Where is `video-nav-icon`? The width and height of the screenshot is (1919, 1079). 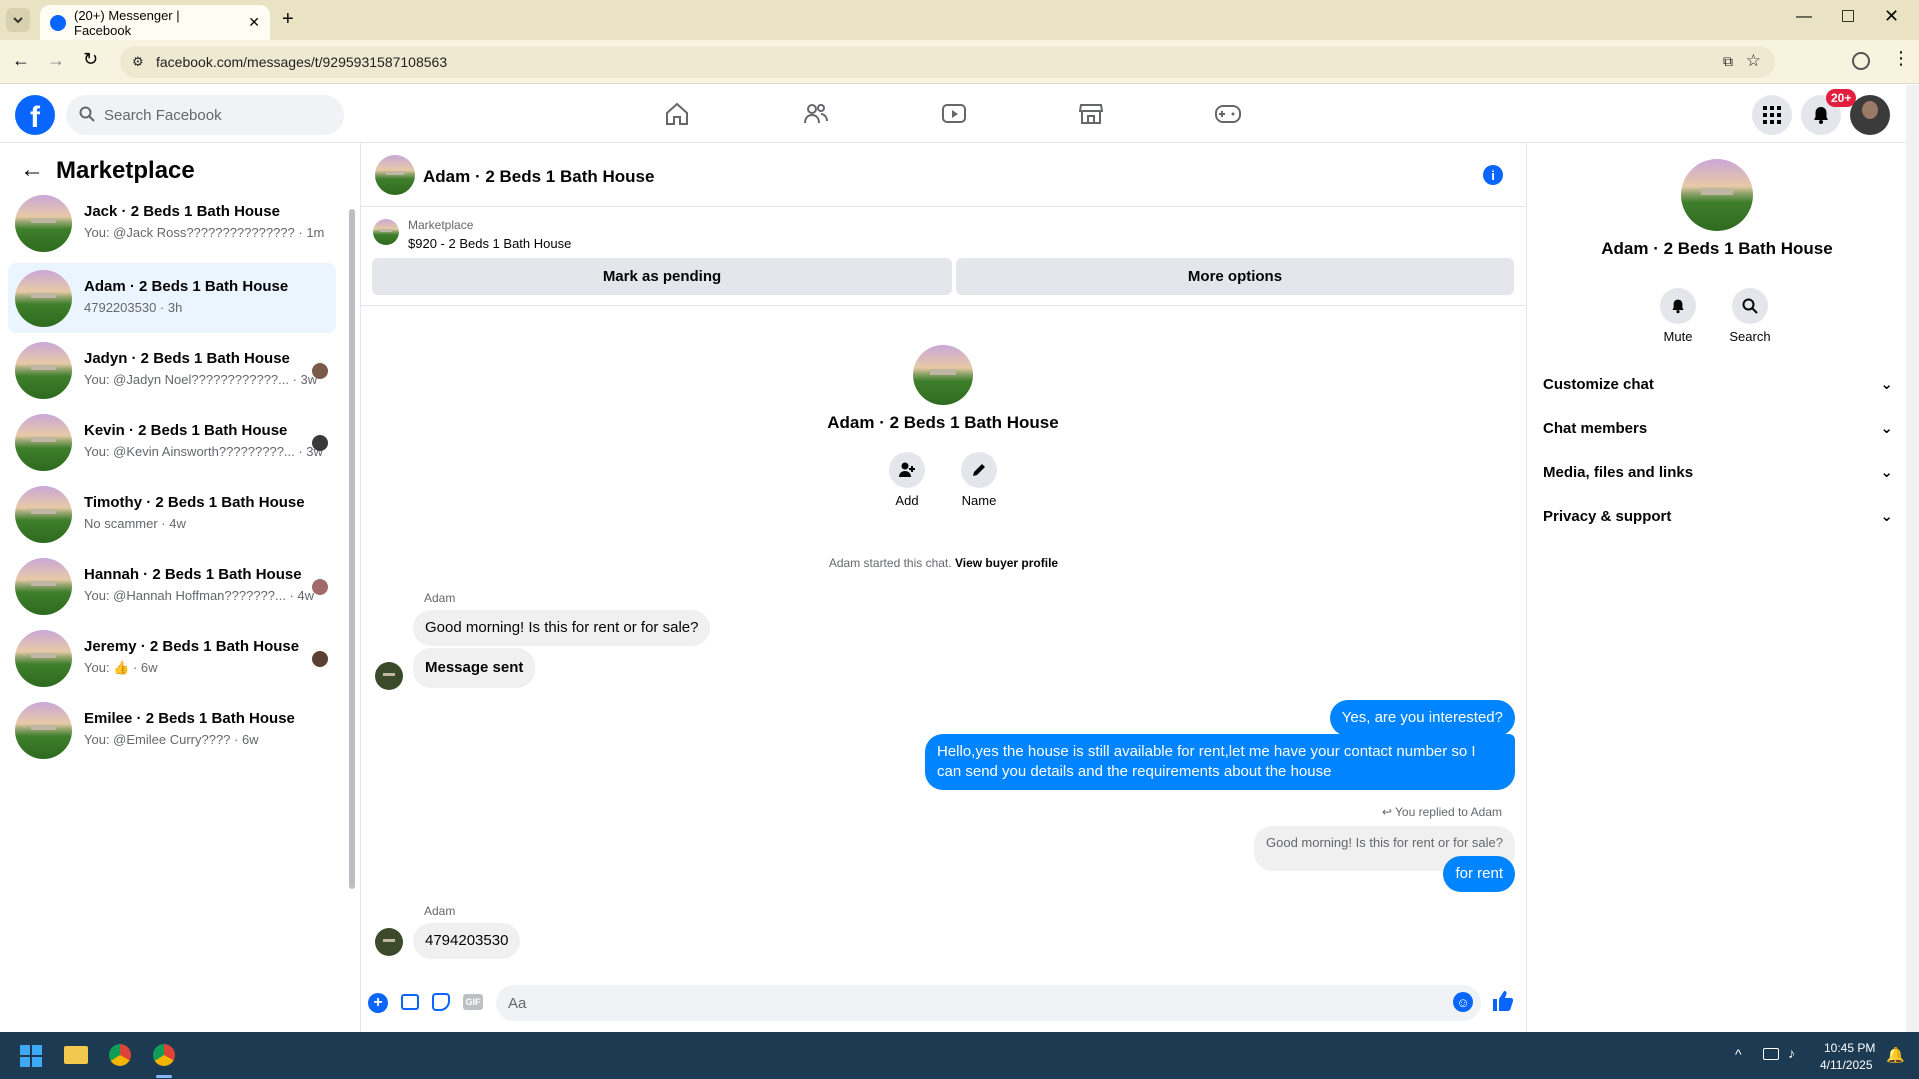 video-nav-icon is located at coordinates (954, 114).